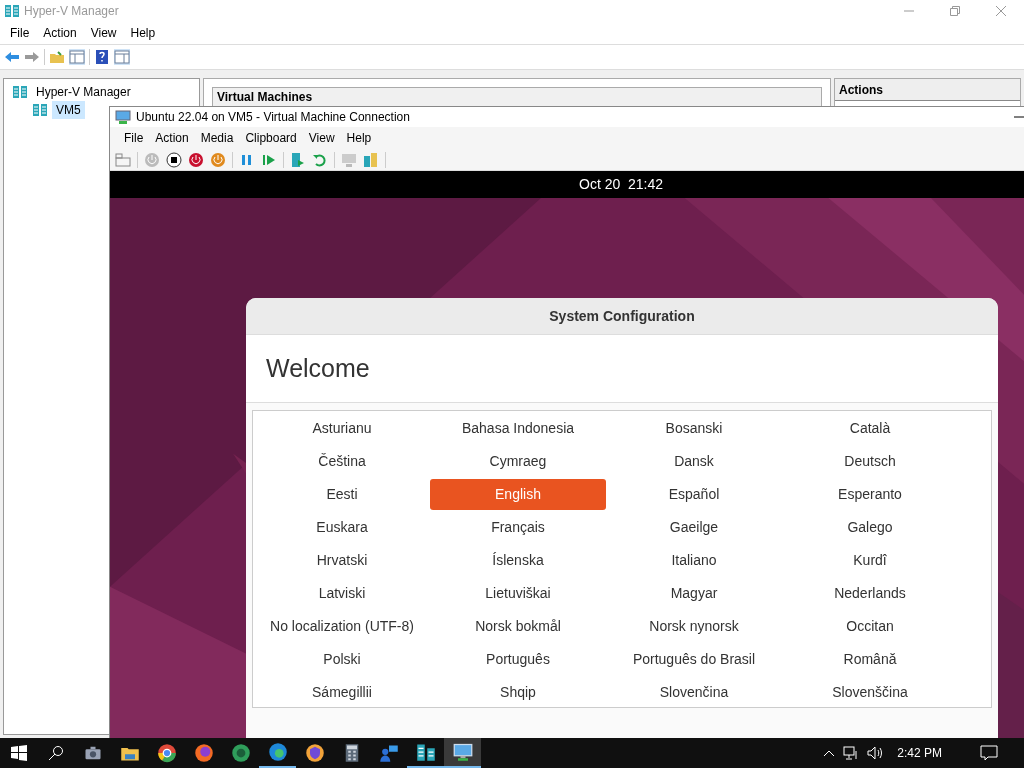  Describe the element at coordinates (518, 560) in the screenshot. I see `language-option: Íslenska` at that location.